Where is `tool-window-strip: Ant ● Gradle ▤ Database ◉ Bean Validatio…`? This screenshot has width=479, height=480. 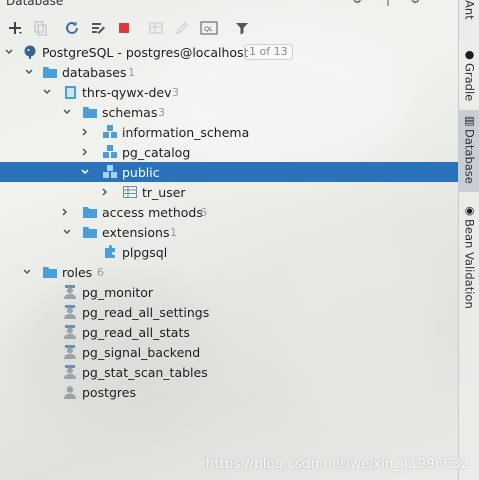 tool-window-strip: Ant ● Gradle ▤ Database ◉ Bean Validatio… is located at coordinates (468, 240).